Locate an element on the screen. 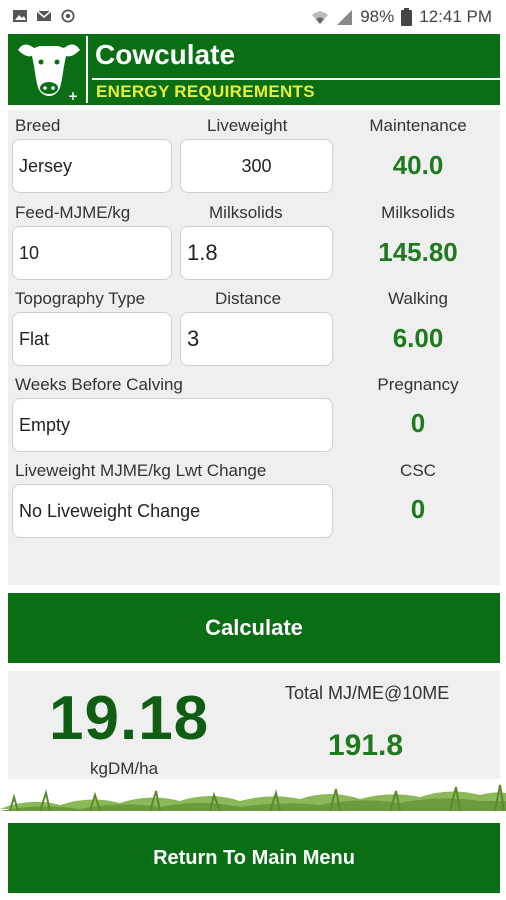 The height and width of the screenshot is (900, 506). maintenance-value: 40.0 is located at coordinates (418, 165).